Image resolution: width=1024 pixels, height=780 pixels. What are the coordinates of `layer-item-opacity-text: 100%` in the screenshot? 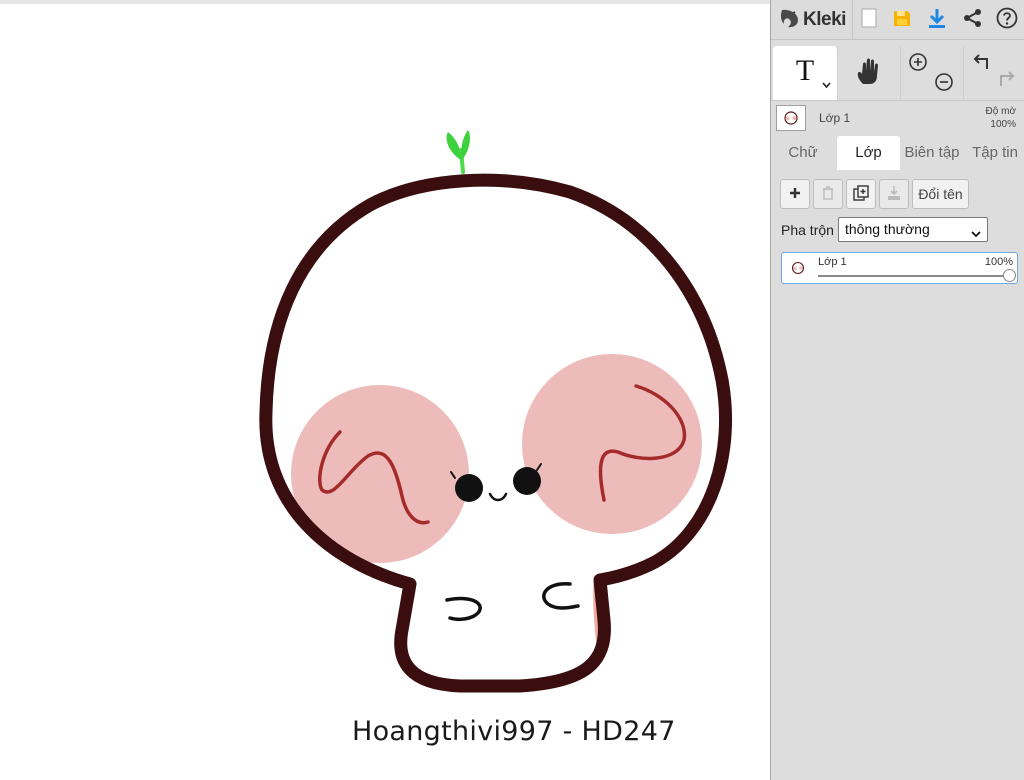 It's located at (998, 262).